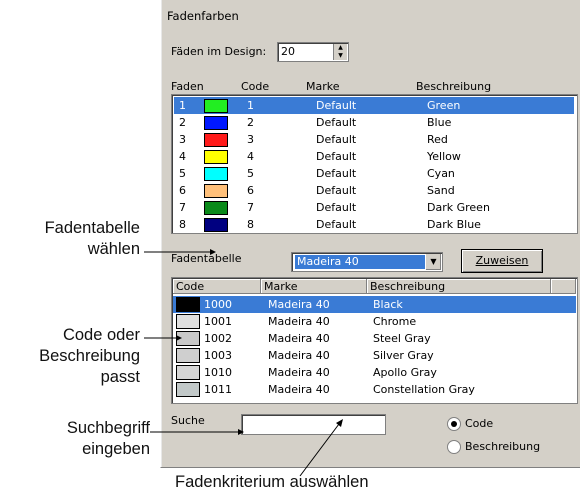  What do you see at coordinates (218, 321) in the screenshot?
I see `table-code: 1001` at bounding box center [218, 321].